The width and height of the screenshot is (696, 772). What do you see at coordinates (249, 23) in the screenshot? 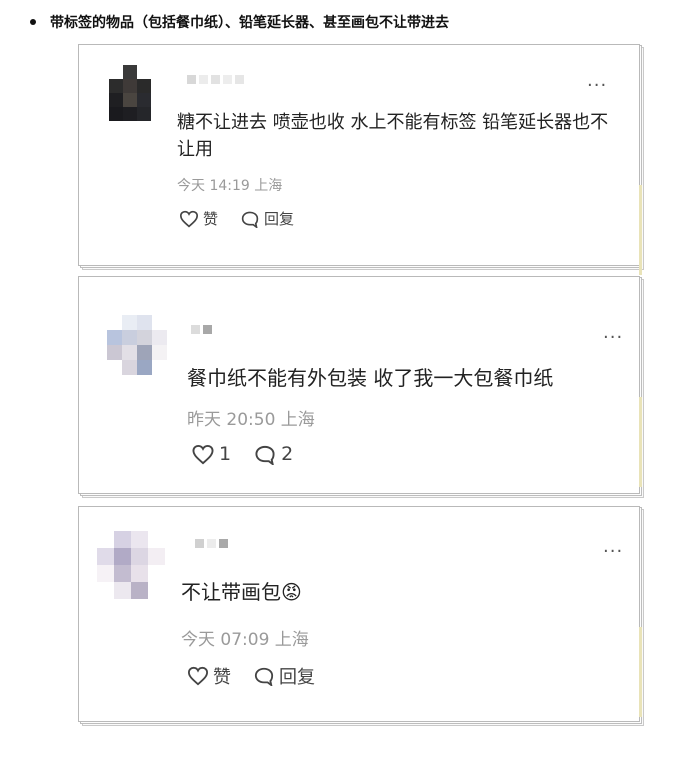
I see `bullet-text: 带标签的物品（包括餐巾纸）、铅笔延长器、甚至画包不让带进去` at bounding box center [249, 23].